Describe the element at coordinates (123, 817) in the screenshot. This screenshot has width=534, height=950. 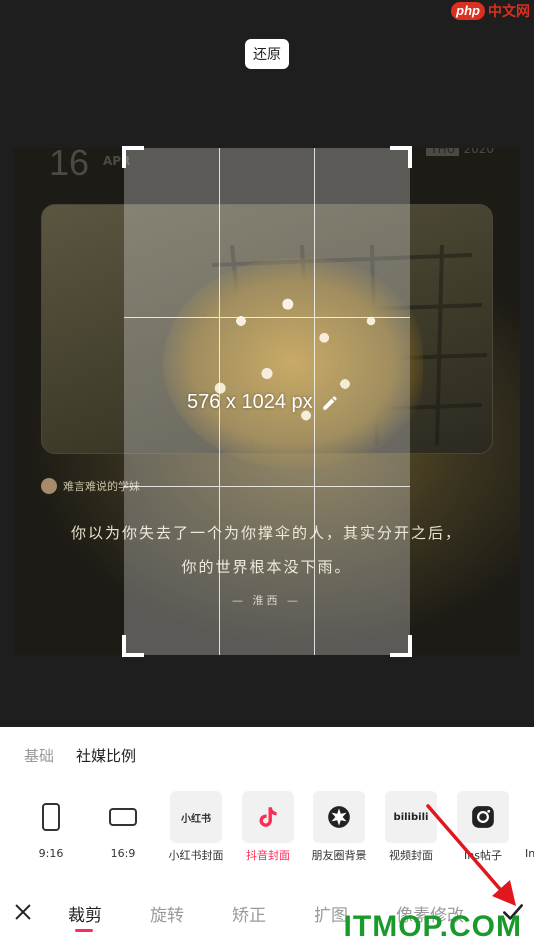
I see `landscape-ratio-icon` at that location.